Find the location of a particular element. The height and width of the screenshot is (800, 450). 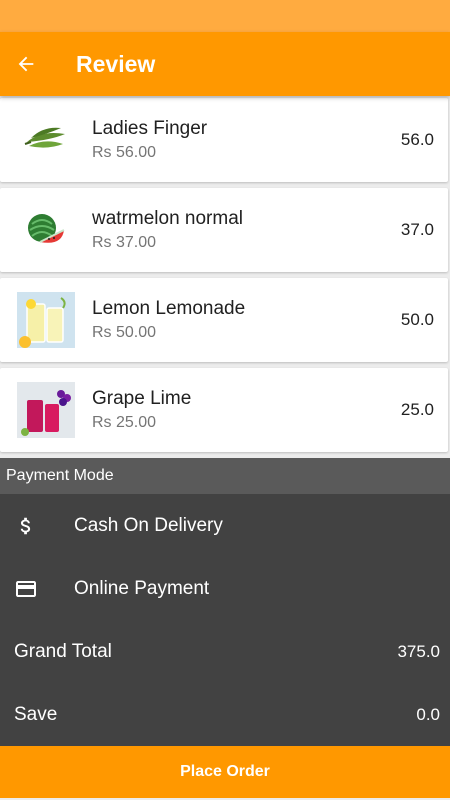

item-amount: 25.0 is located at coordinates (417, 409).